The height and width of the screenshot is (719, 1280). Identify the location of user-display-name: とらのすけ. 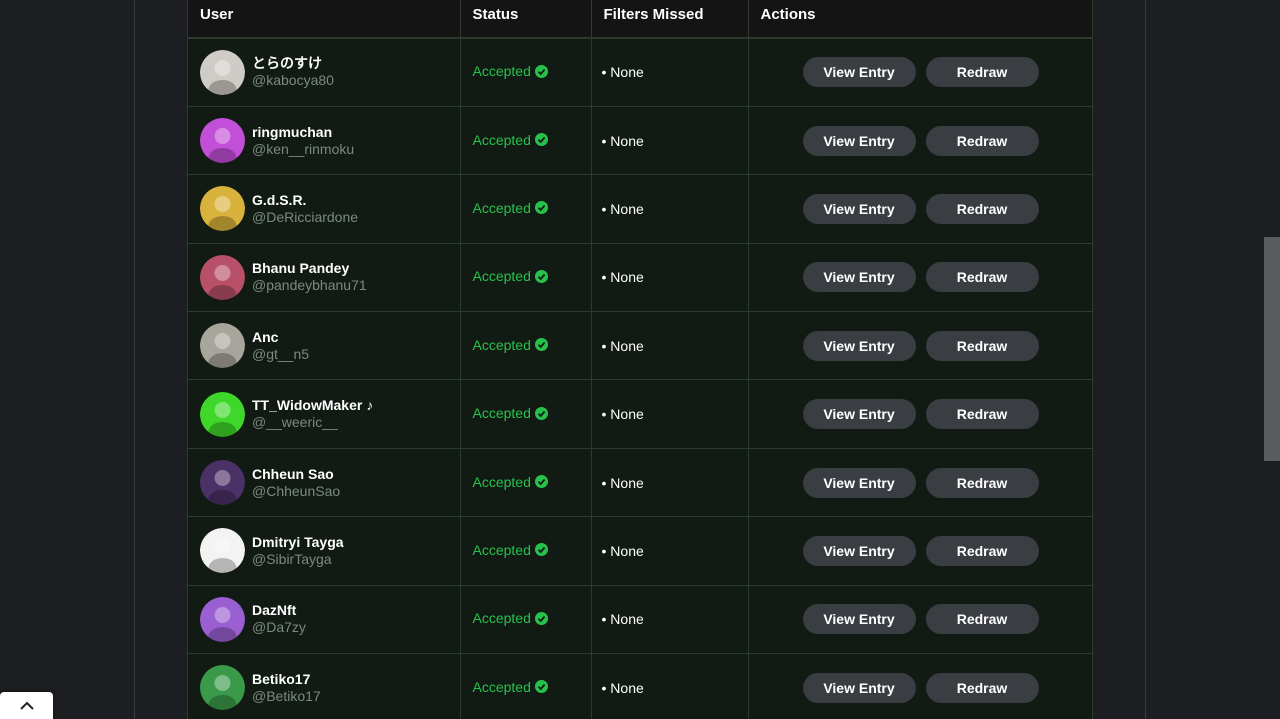
(287, 63).